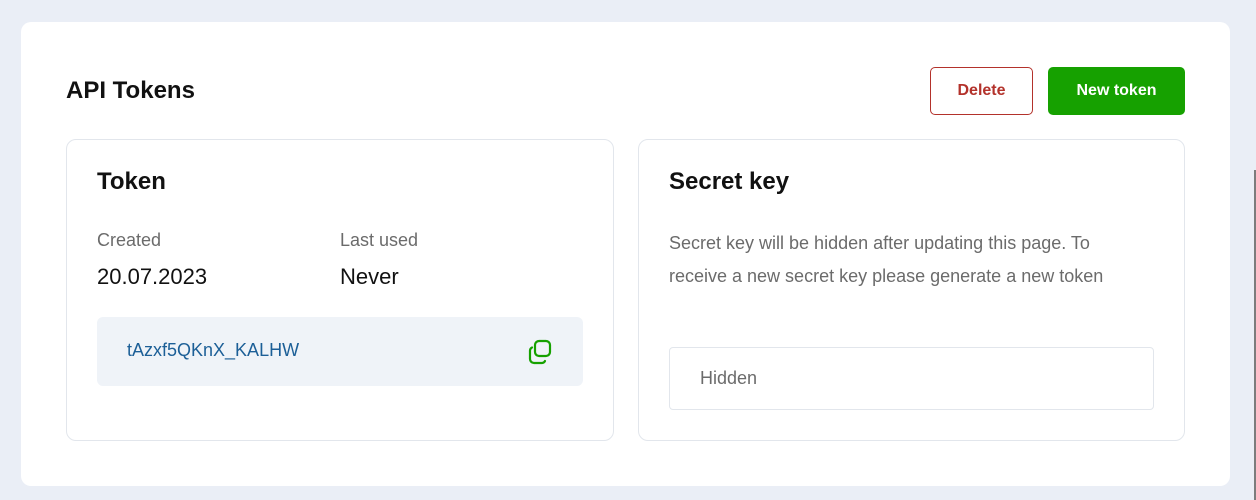 The height and width of the screenshot is (500, 1256). What do you see at coordinates (981, 91) in the screenshot?
I see `delete-button: Delete` at bounding box center [981, 91].